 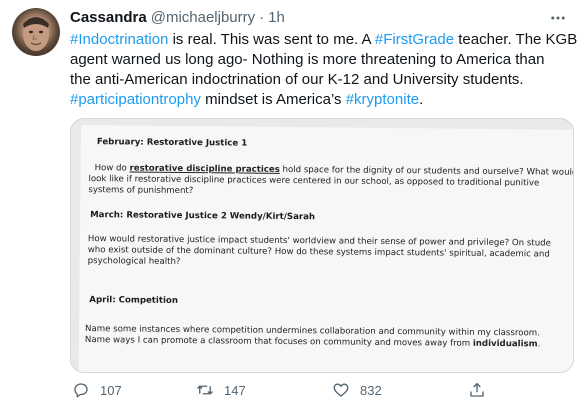 What do you see at coordinates (141, 191) in the screenshot?
I see `feb-line-3: systems of punishment?` at bounding box center [141, 191].